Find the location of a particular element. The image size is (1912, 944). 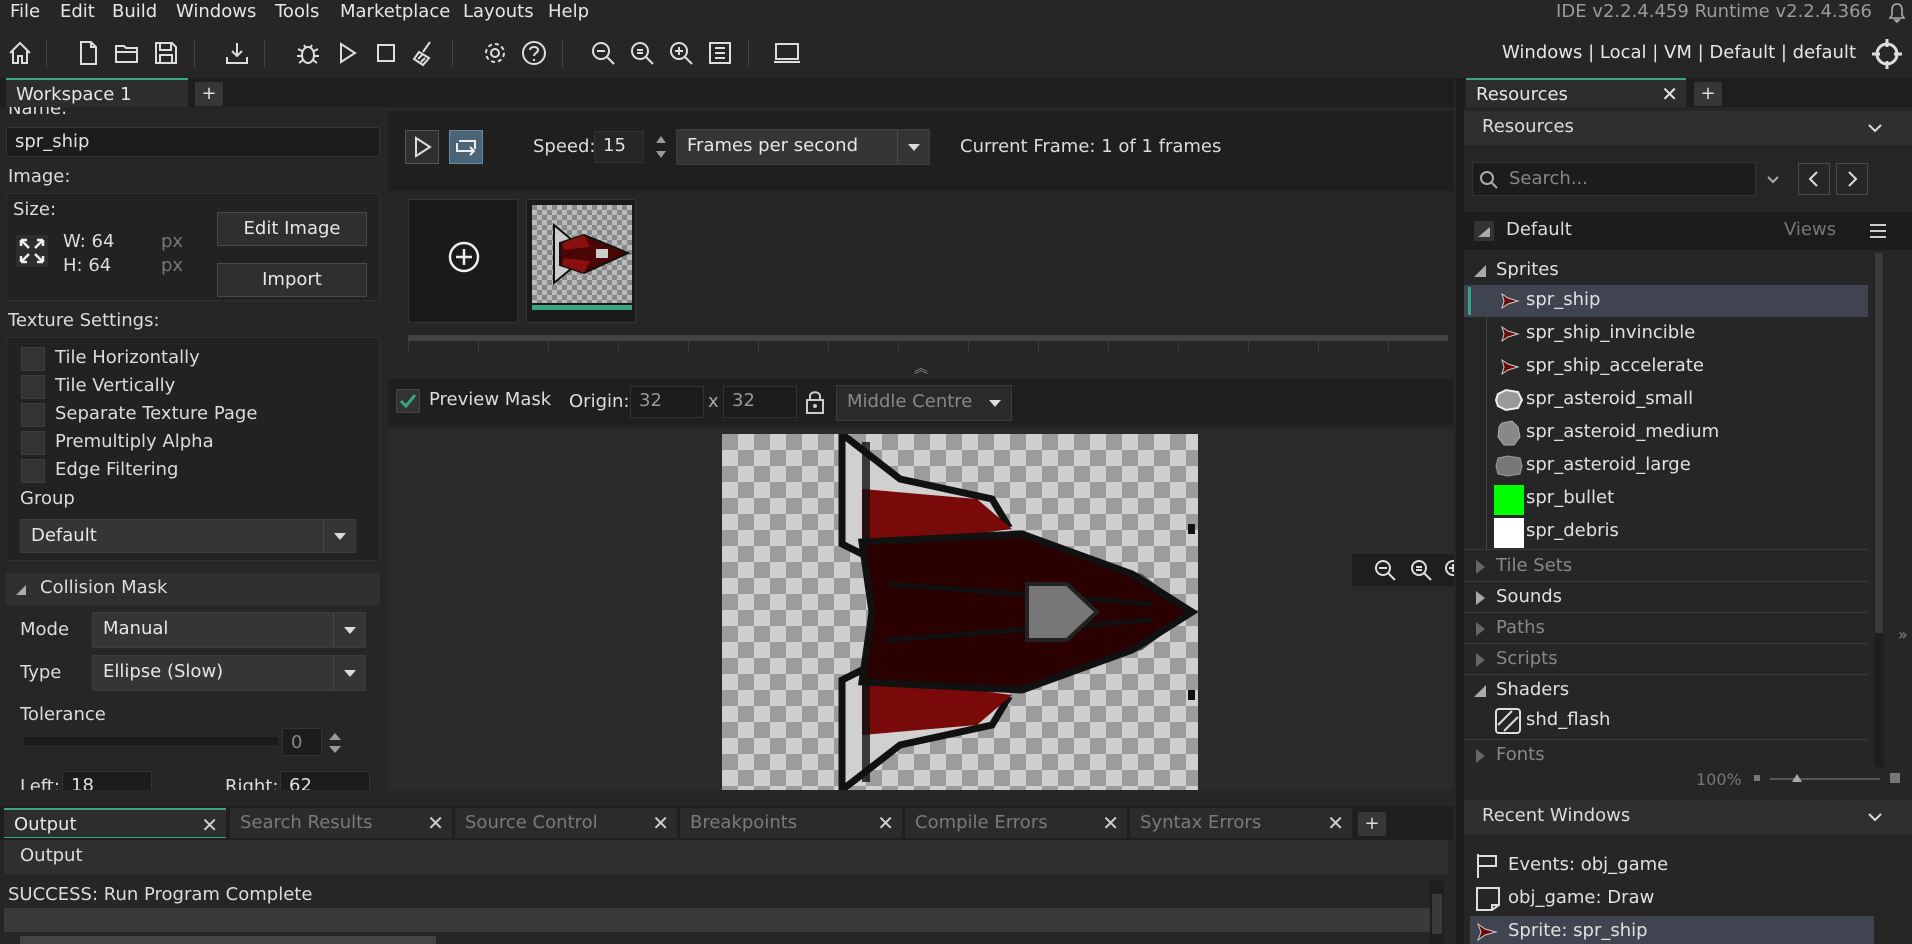

premultiply-alpha-checkbox is located at coordinates (33, 443).